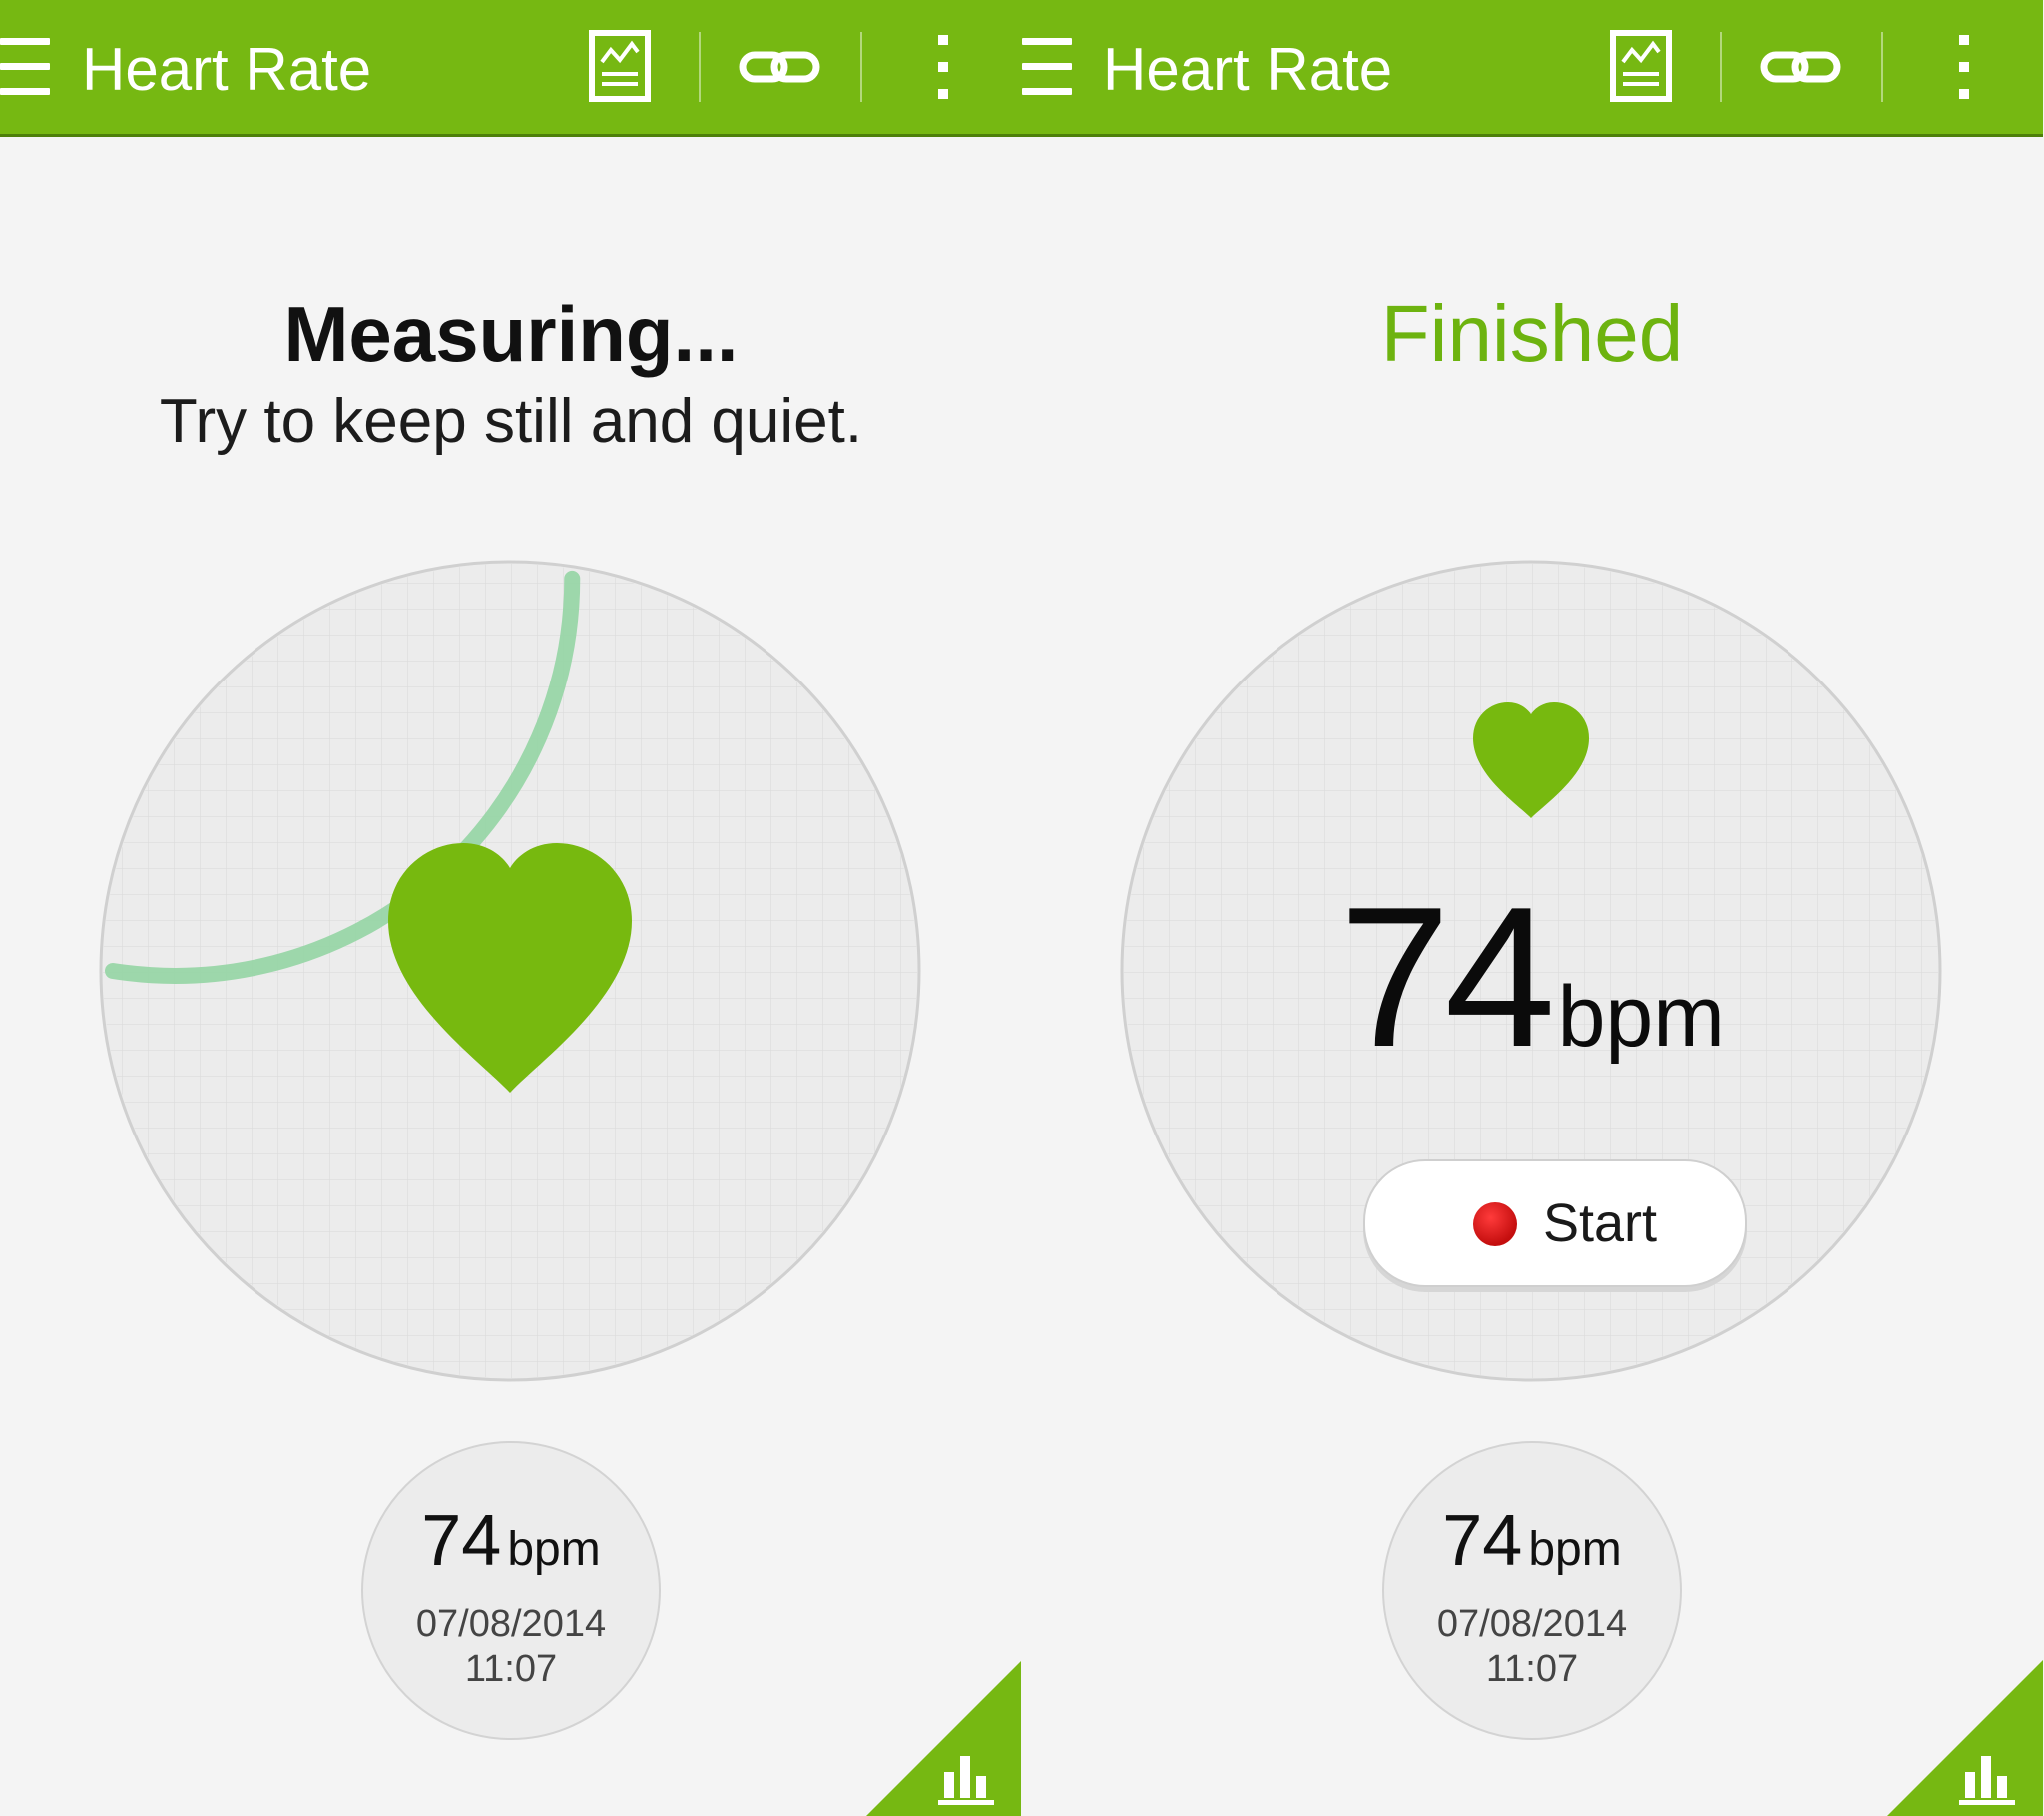  What do you see at coordinates (1600, 1223) in the screenshot?
I see `start-button-label: Start` at bounding box center [1600, 1223].